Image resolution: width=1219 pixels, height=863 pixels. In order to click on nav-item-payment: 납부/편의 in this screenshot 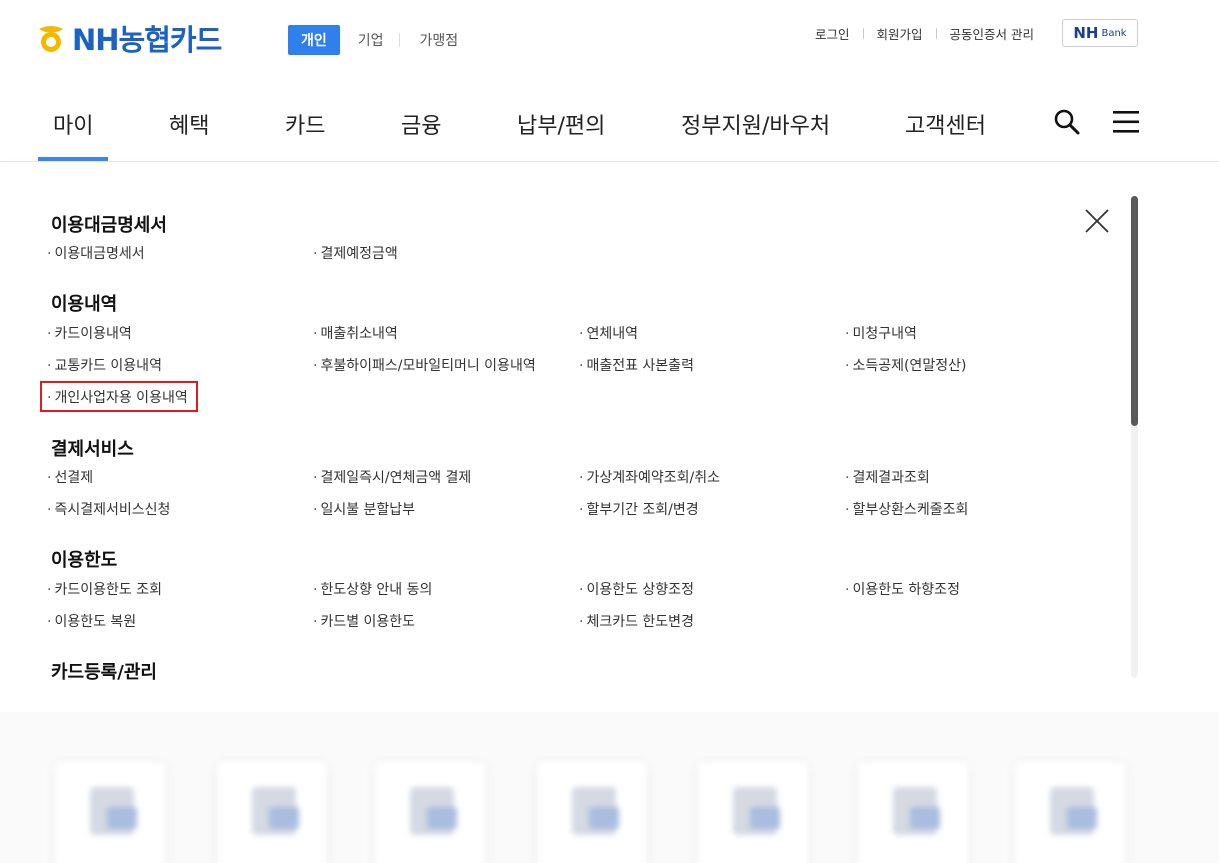, I will do `click(561, 124)`.